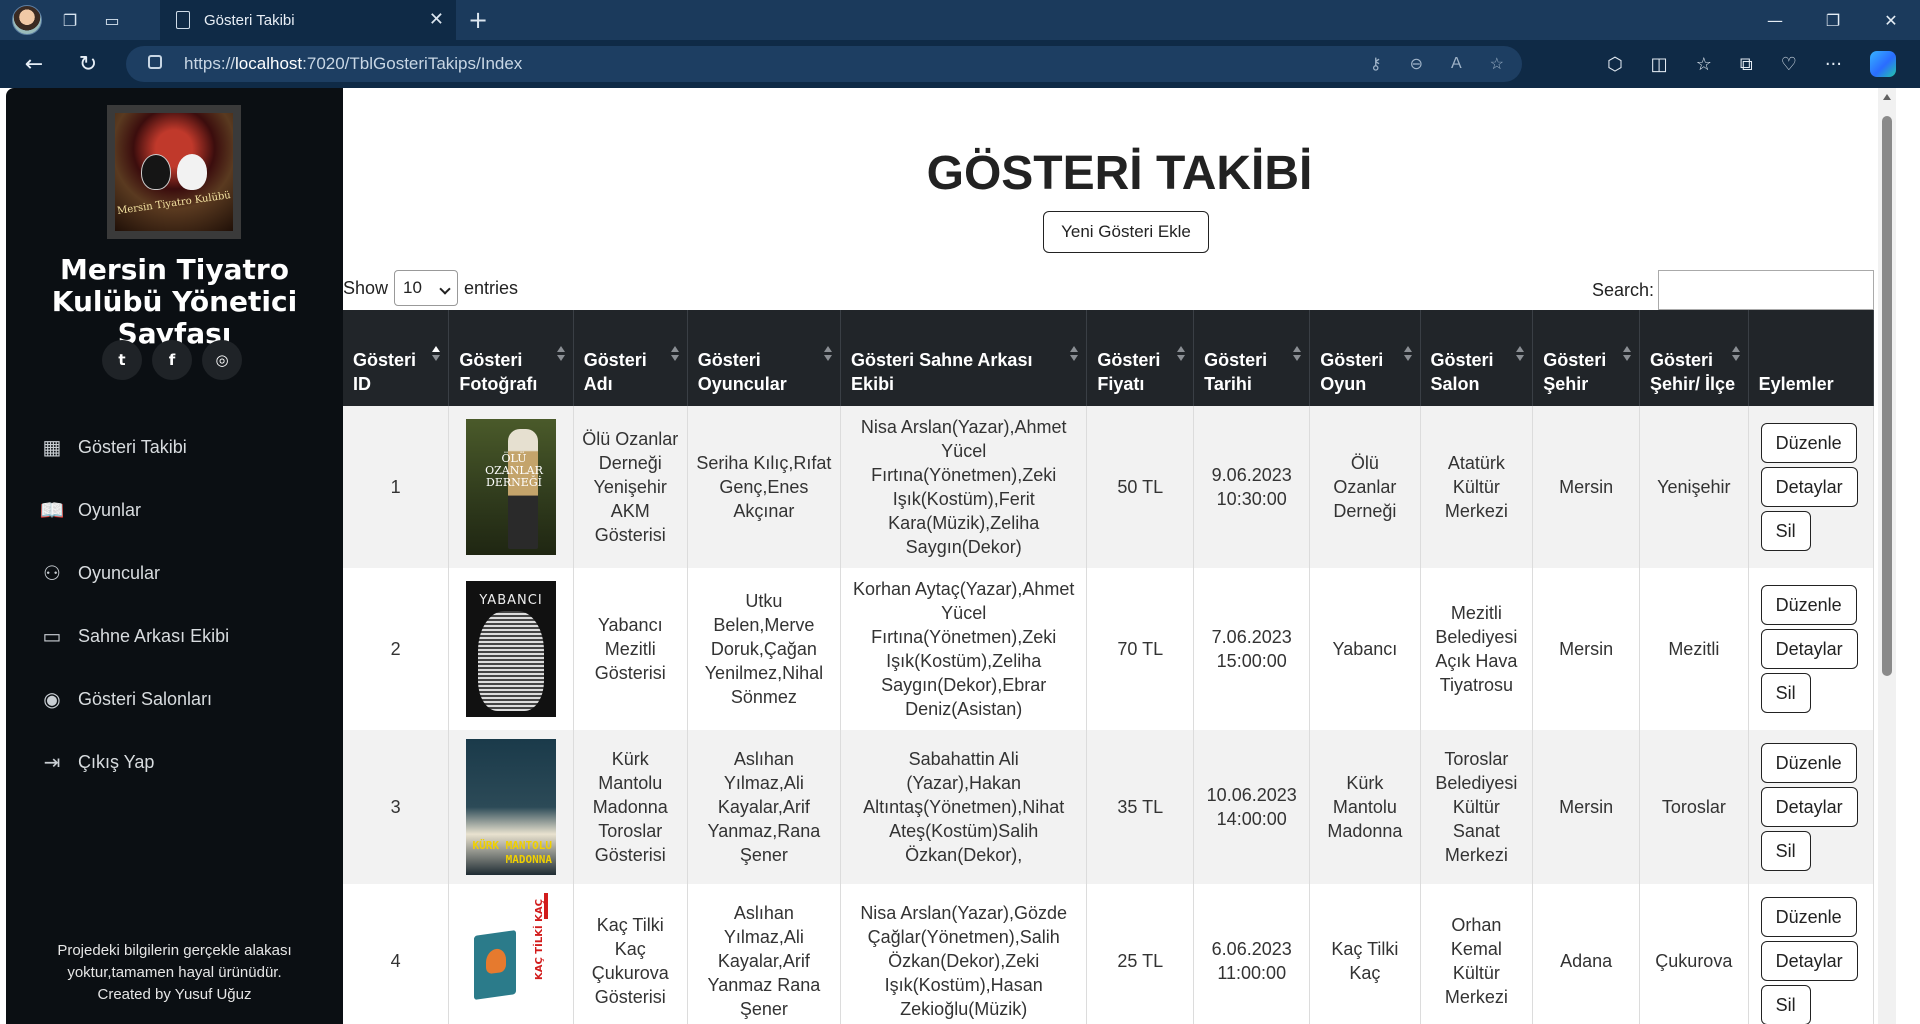  What do you see at coordinates (511, 358) in the screenshot?
I see `col-header-photo: Gösteri Fotoğrafı` at bounding box center [511, 358].